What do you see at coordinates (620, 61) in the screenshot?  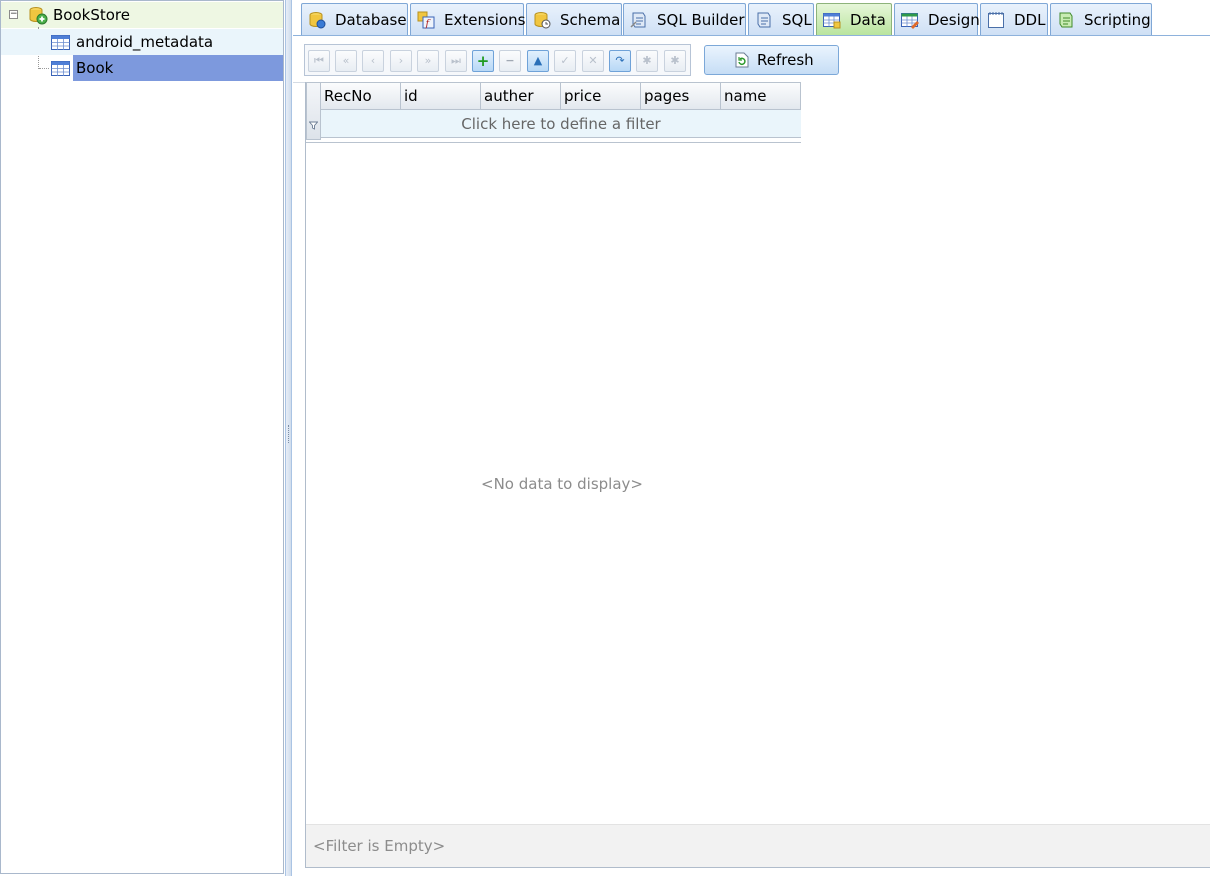 I see `refresh-records-button: ↷` at bounding box center [620, 61].